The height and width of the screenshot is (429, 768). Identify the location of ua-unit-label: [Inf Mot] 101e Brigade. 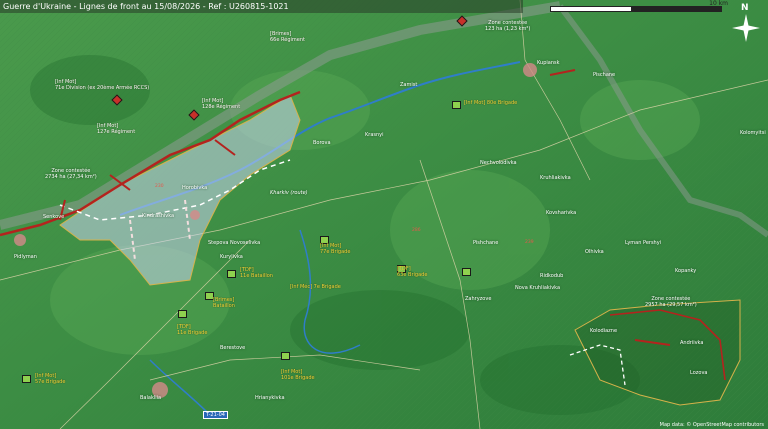
(298, 375).